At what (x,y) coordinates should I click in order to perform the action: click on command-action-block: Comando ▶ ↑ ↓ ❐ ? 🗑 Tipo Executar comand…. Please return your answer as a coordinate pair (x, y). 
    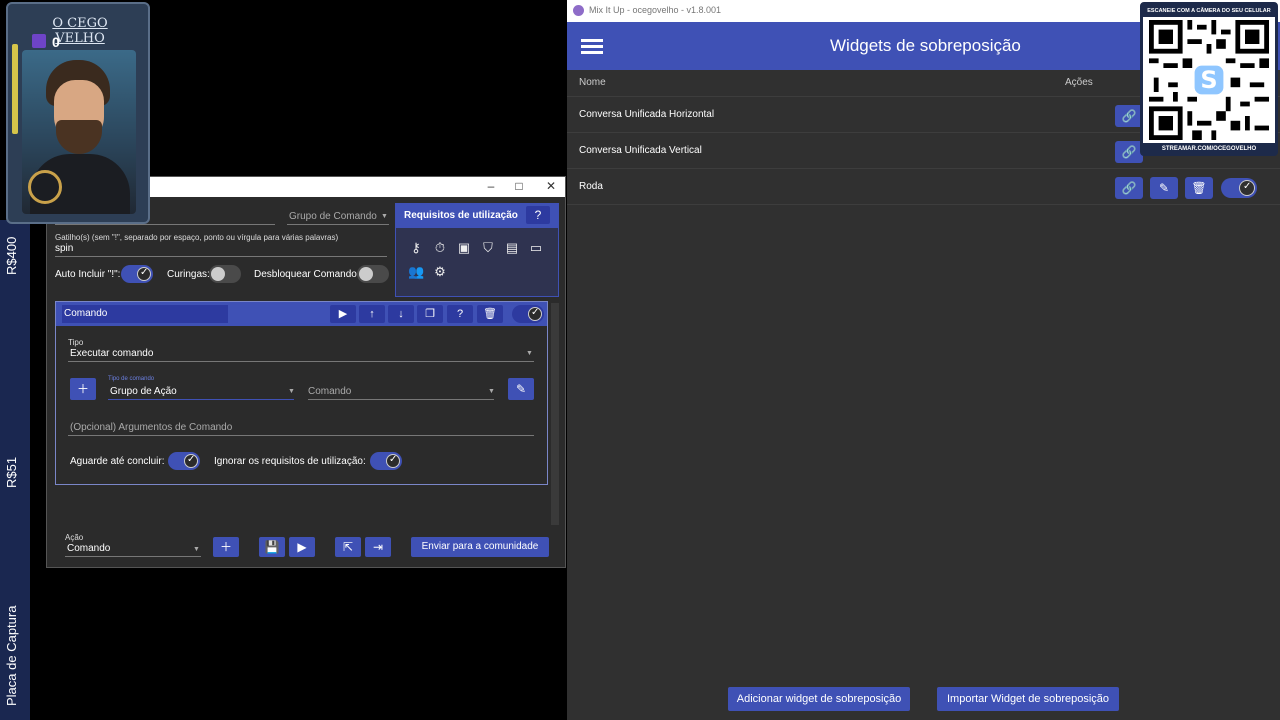
    Looking at the image, I should click on (301, 393).